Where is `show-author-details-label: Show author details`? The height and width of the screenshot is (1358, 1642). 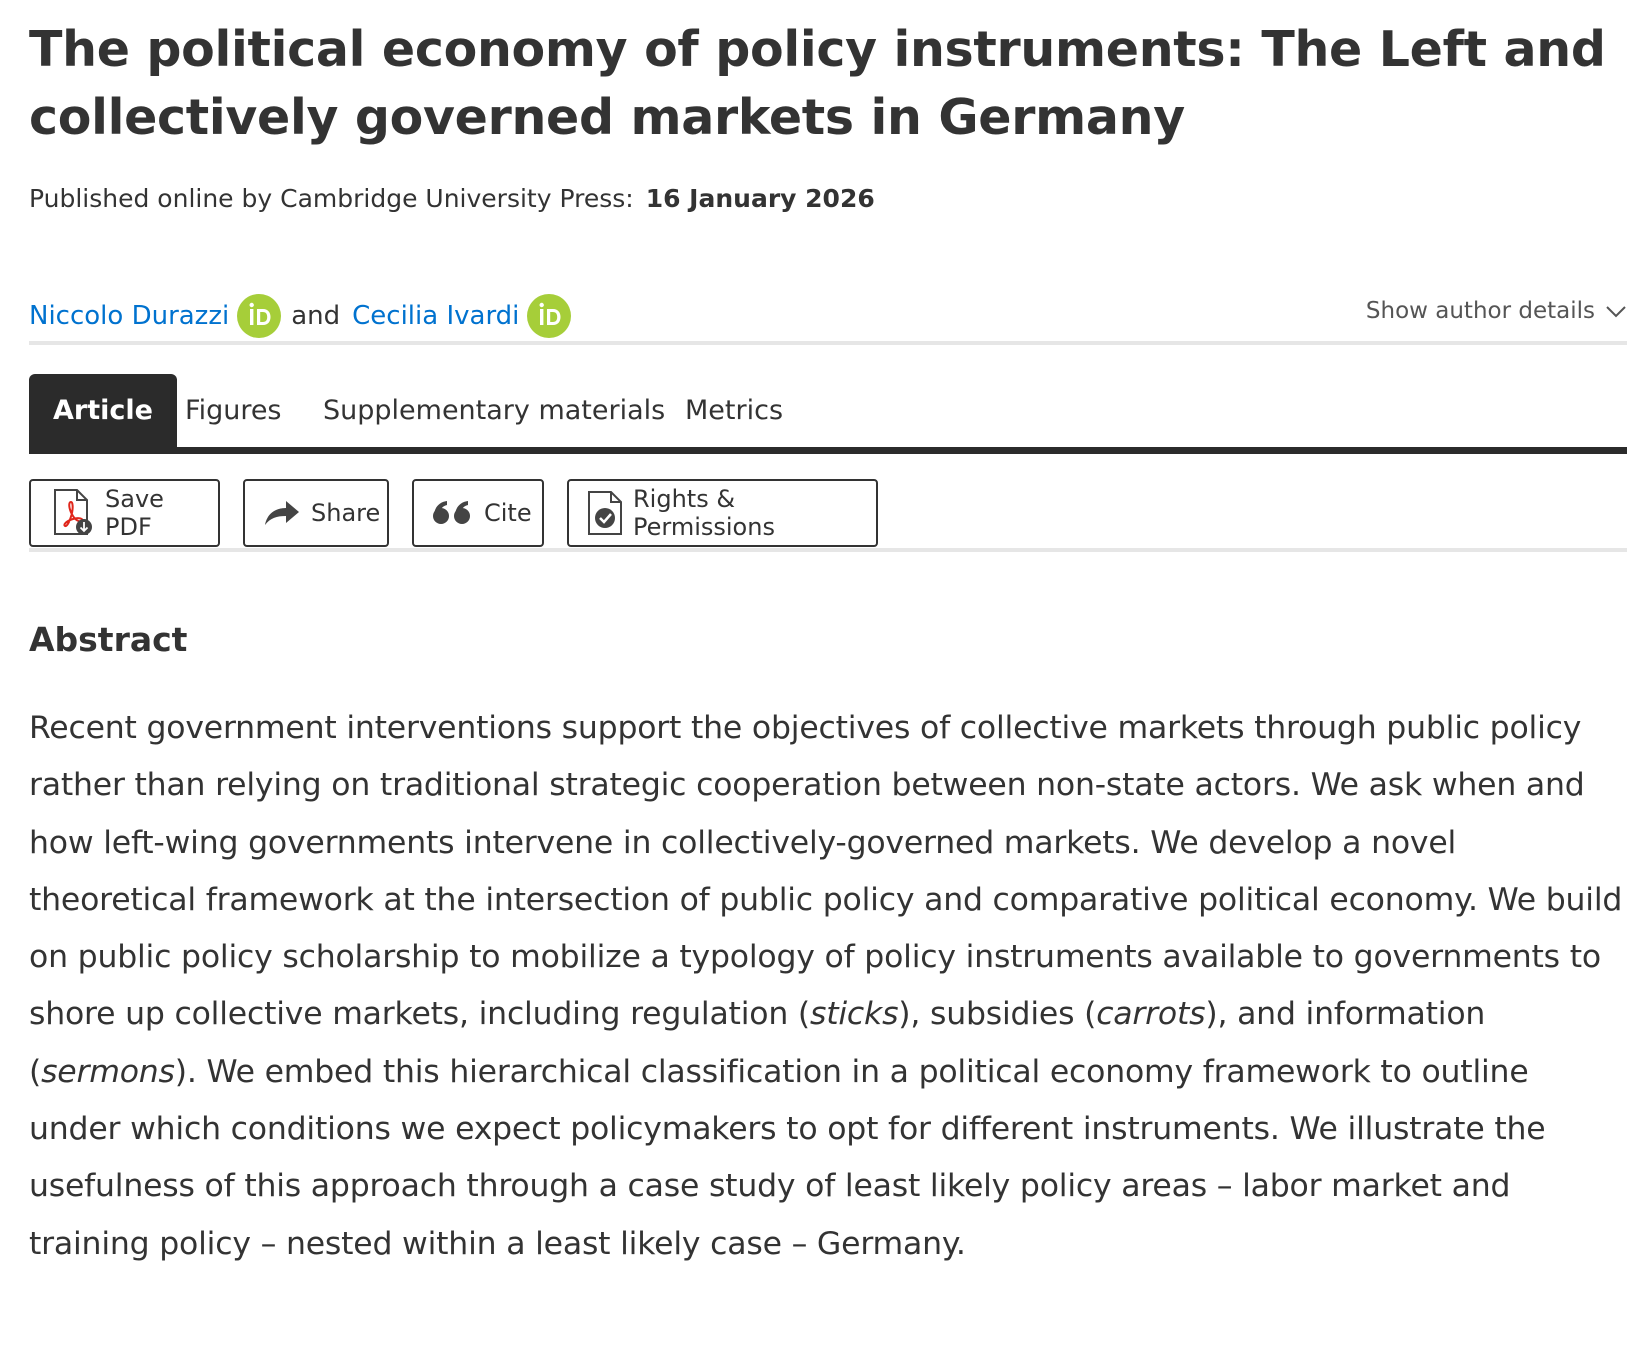
show-author-details-label: Show author details is located at coordinates (1480, 311).